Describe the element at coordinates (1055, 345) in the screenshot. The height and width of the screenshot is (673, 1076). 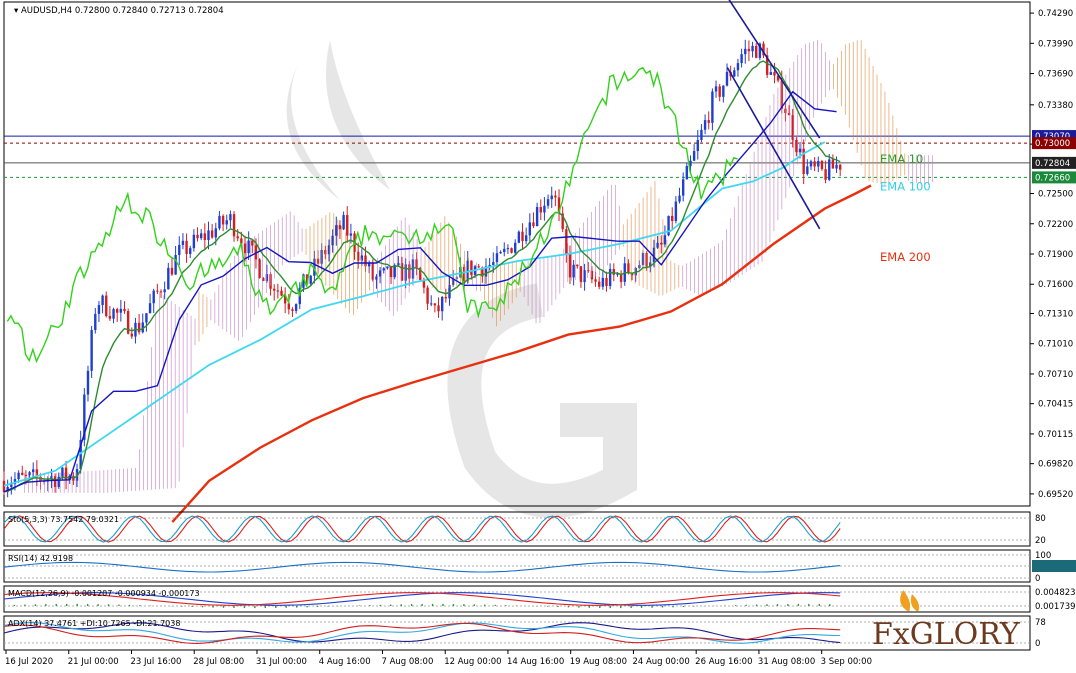
I see `y-tick-label: 0.71010` at that location.